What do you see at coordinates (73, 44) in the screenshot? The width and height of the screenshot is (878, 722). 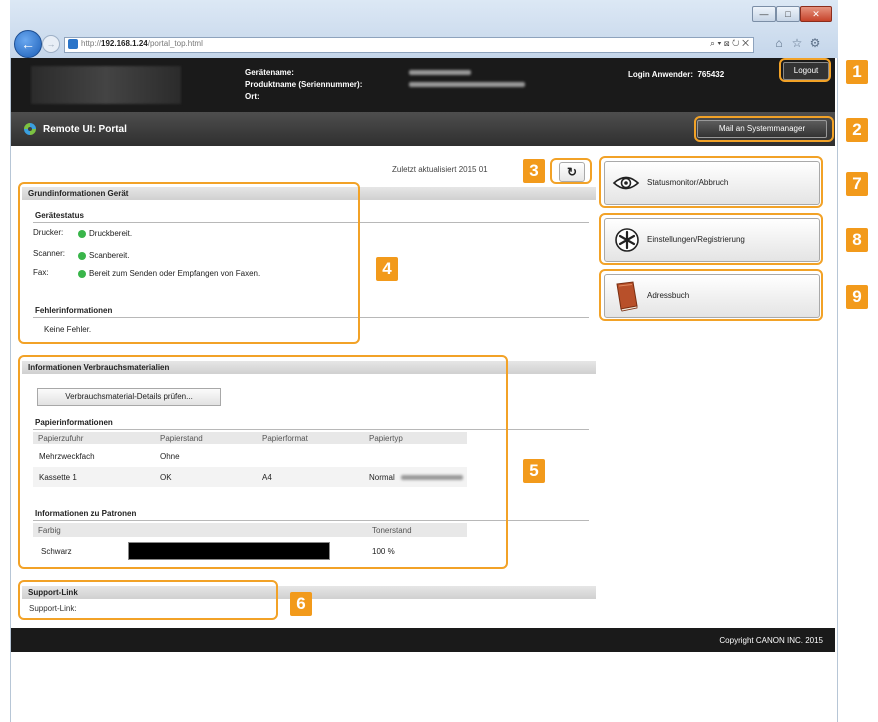 I see `page-icon` at bounding box center [73, 44].